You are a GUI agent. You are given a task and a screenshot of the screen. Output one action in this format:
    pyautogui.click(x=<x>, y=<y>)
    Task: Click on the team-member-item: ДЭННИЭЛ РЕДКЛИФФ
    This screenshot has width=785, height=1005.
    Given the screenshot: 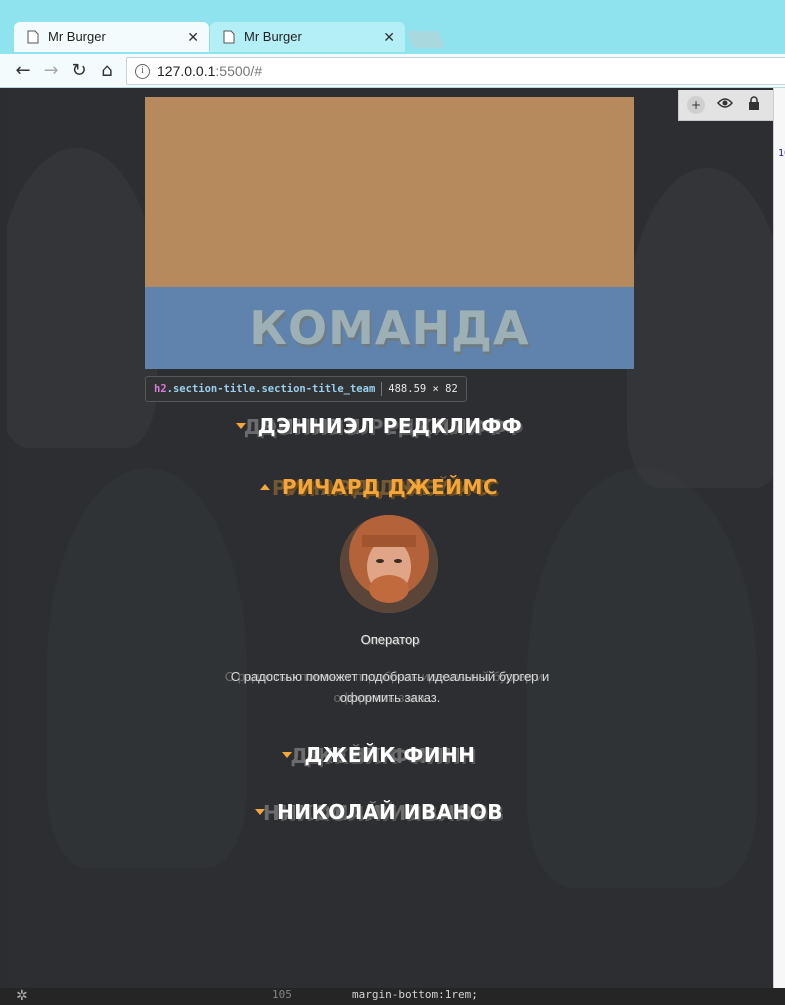 What is the action you would take?
    pyautogui.click(x=390, y=426)
    